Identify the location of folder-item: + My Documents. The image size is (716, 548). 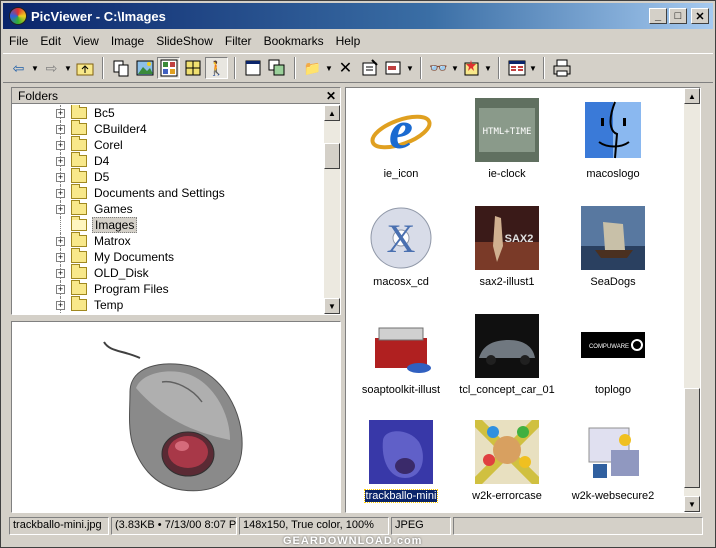
(167, 256).